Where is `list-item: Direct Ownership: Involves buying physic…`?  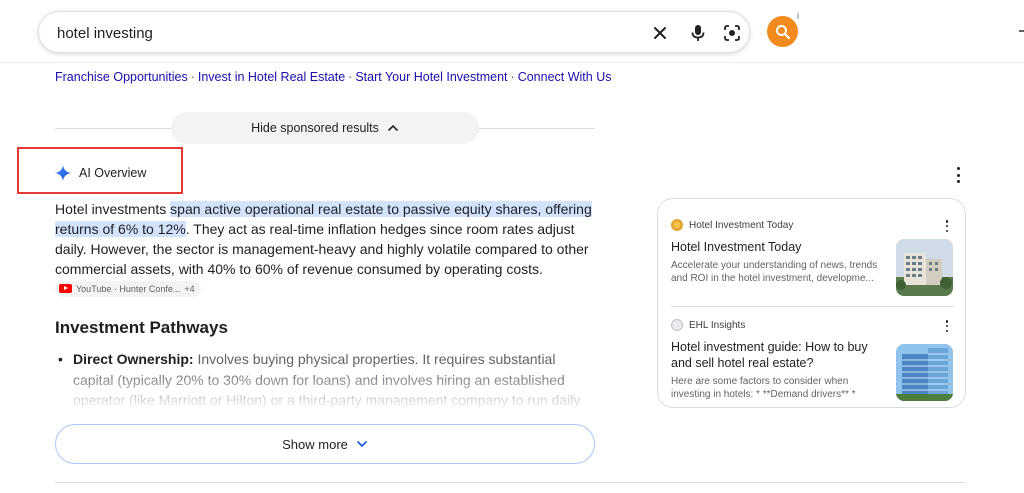
list-item: Direct Ownership: Involves buying physic… is located at coordinates (325, 380).